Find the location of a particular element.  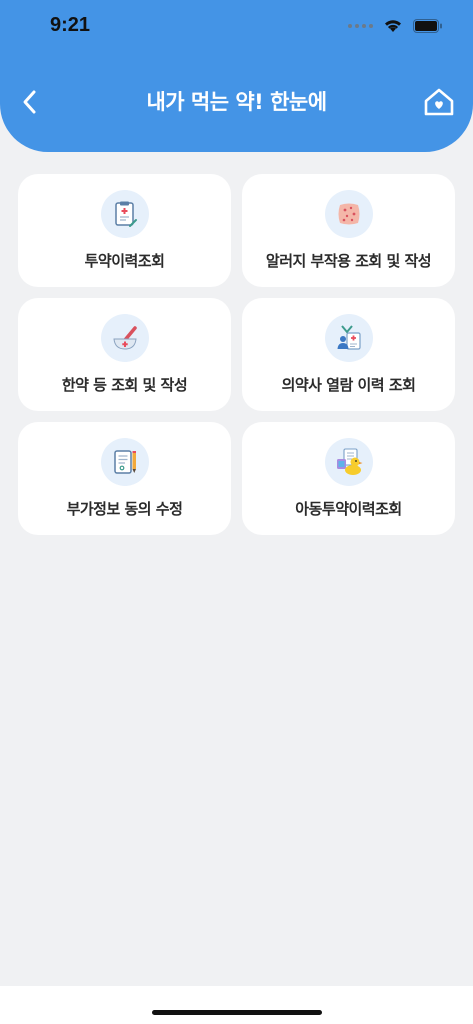

cellular-signal-icon is located at coordinates (360, 25).